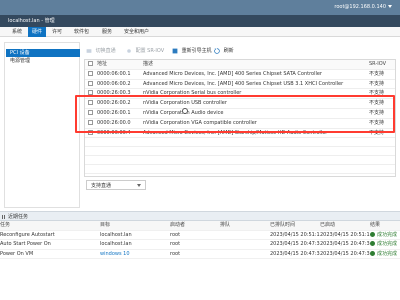  I want to click on toggle-passthrough-label: 切换直通, so click(105, 51).